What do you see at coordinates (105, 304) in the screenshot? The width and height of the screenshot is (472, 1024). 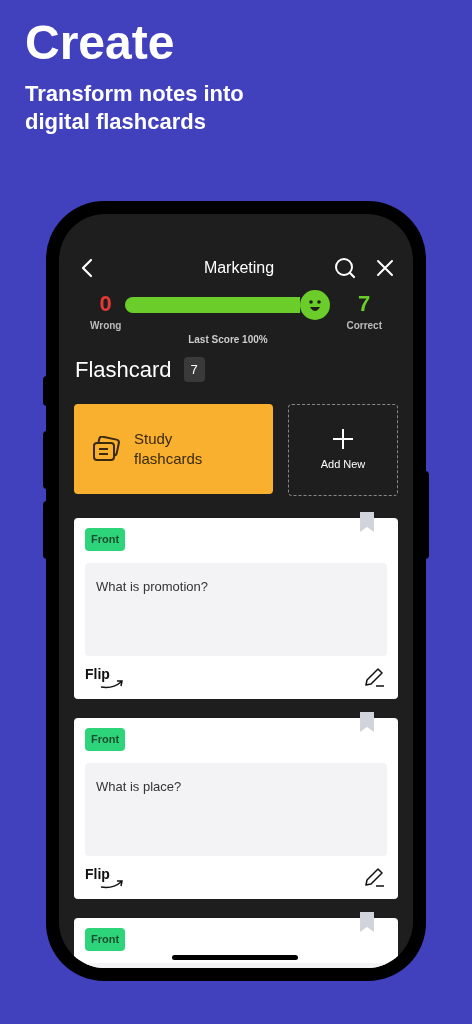 I see `wrong-count: 0` at bounding box center [105, 304].